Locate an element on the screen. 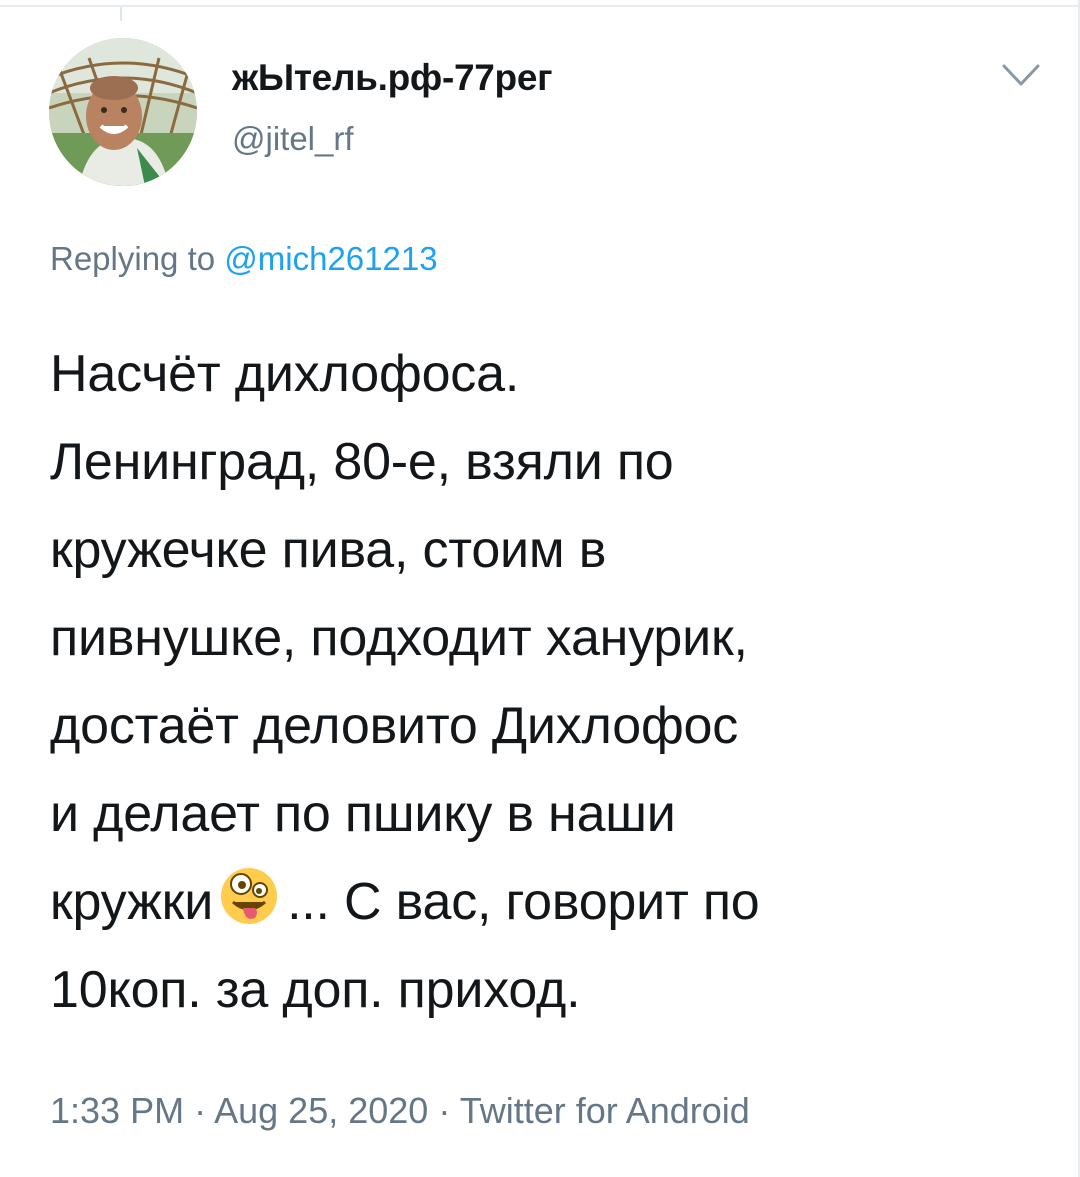 Image resolution: width=1080 pixels, height=1177 pixels. tweet-line: Ленинград, 80-е, взяли по is located at coordinates (362, 462).